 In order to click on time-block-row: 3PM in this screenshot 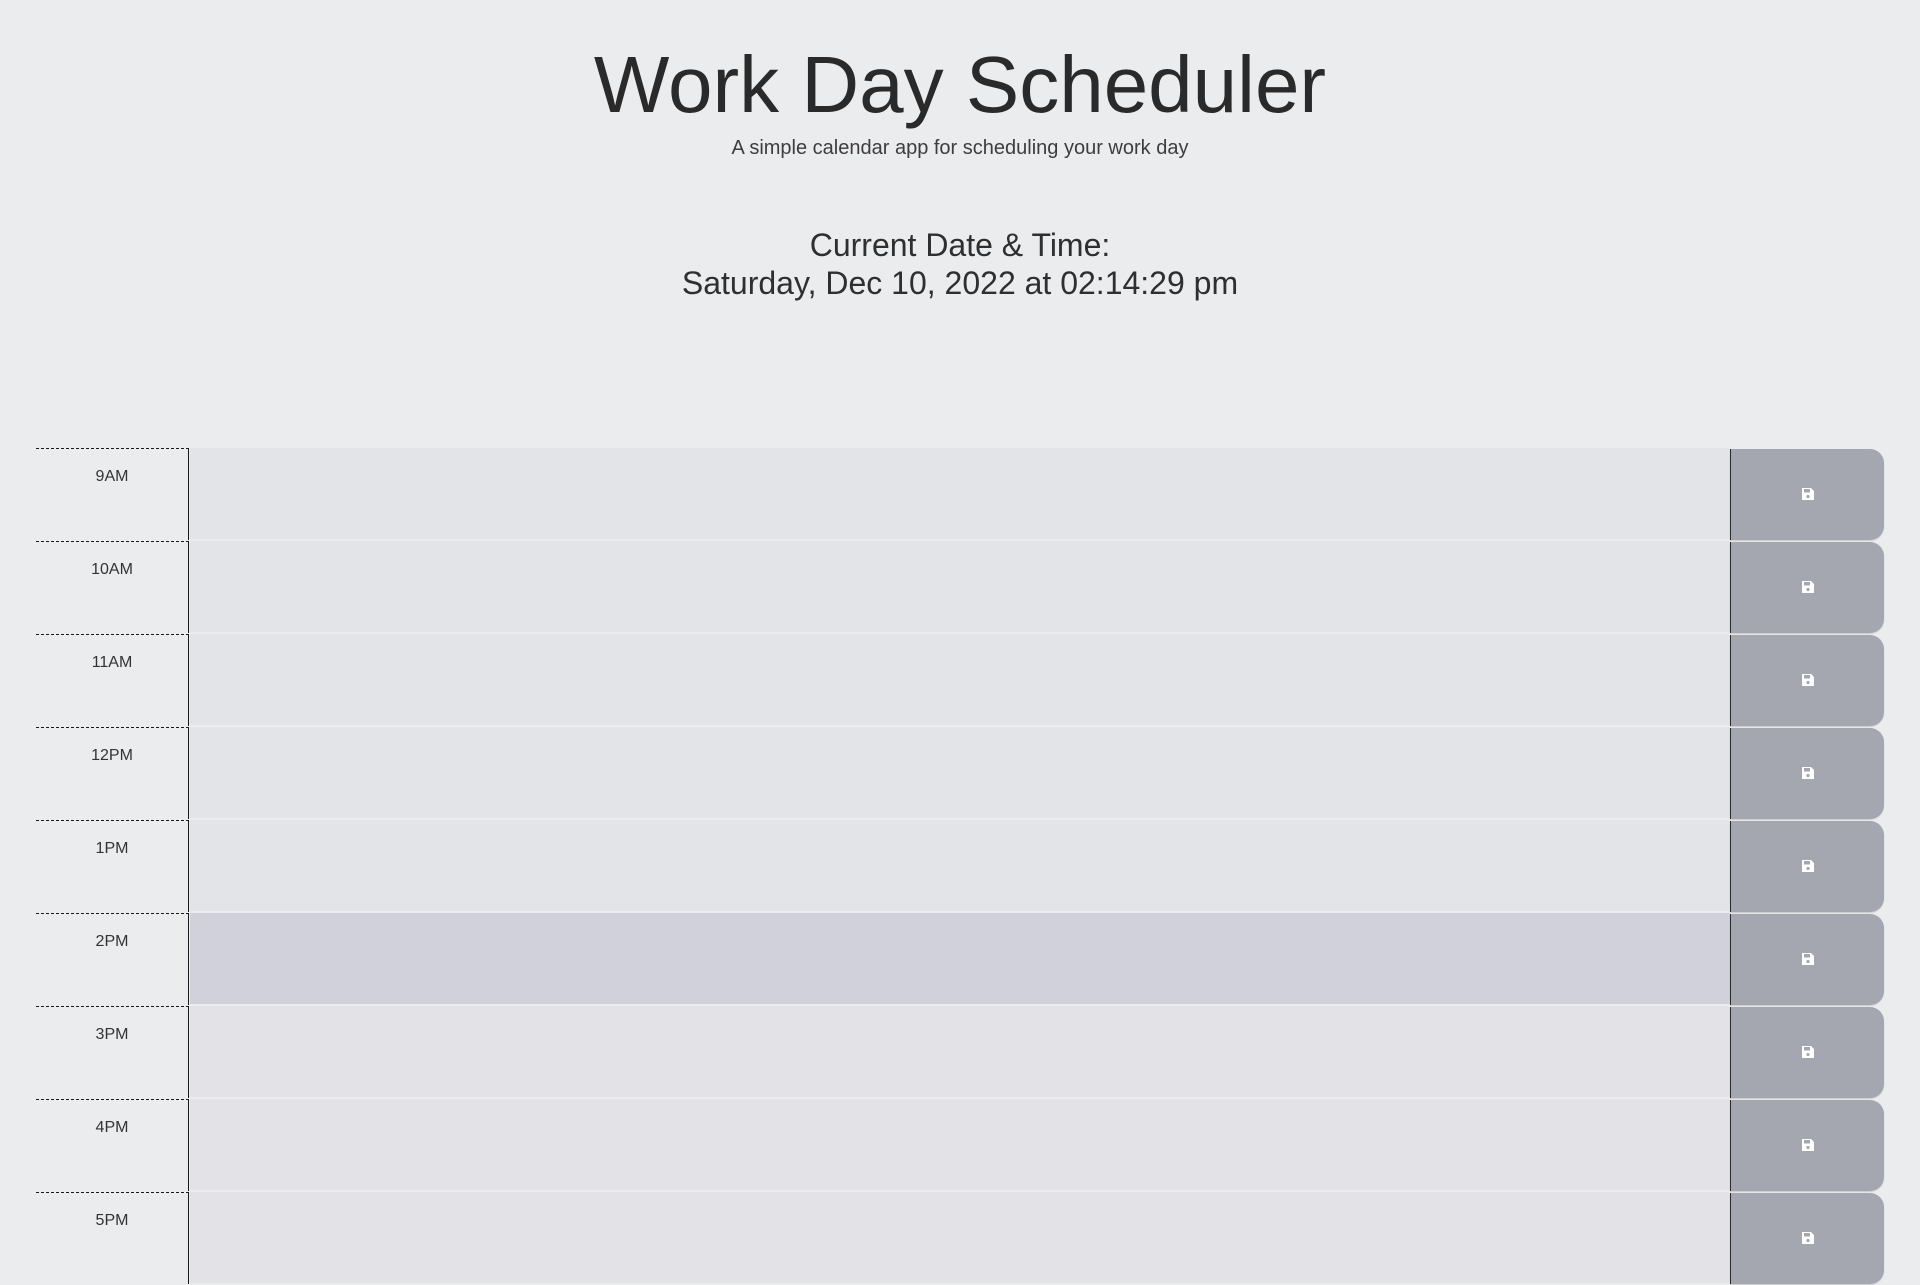, I will do `click(960, 1052)`.